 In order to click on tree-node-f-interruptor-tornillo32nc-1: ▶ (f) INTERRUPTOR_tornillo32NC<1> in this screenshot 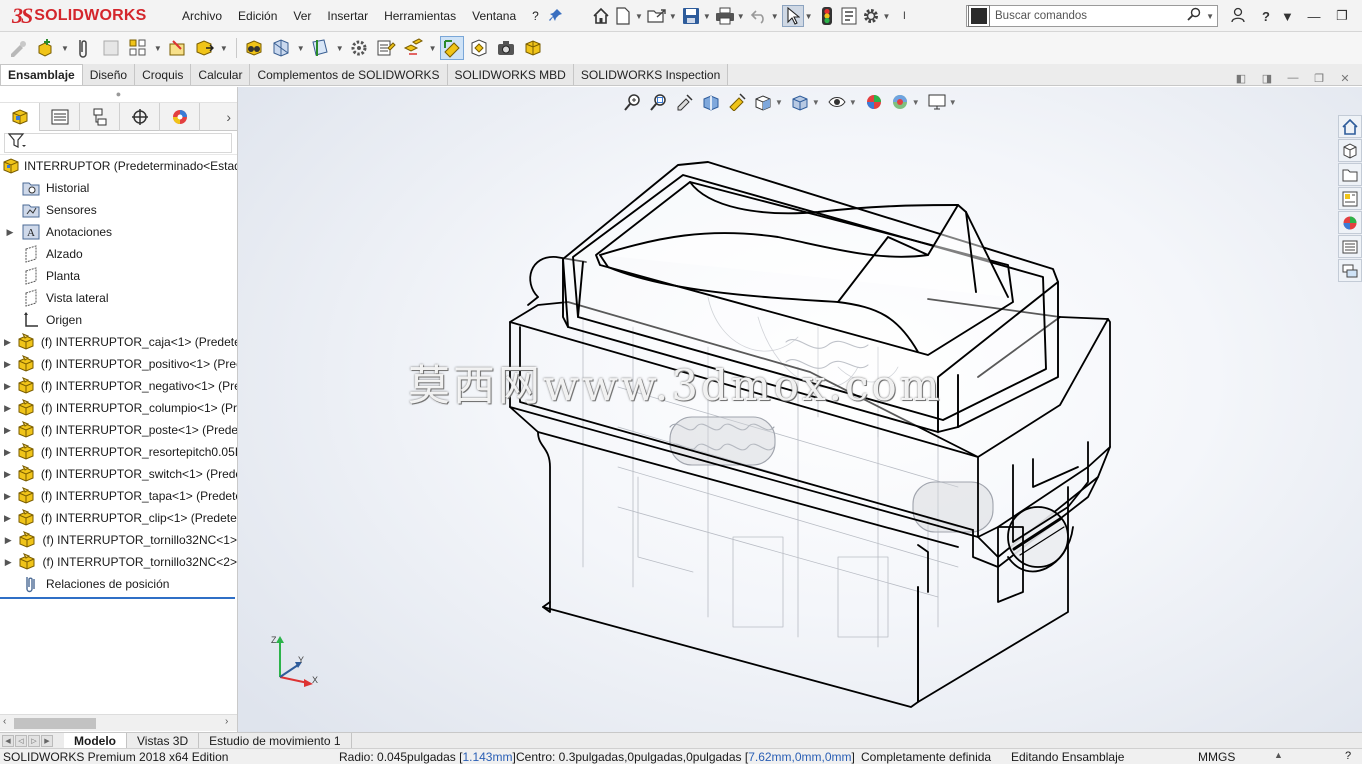, I will do `click(118, 540)`.